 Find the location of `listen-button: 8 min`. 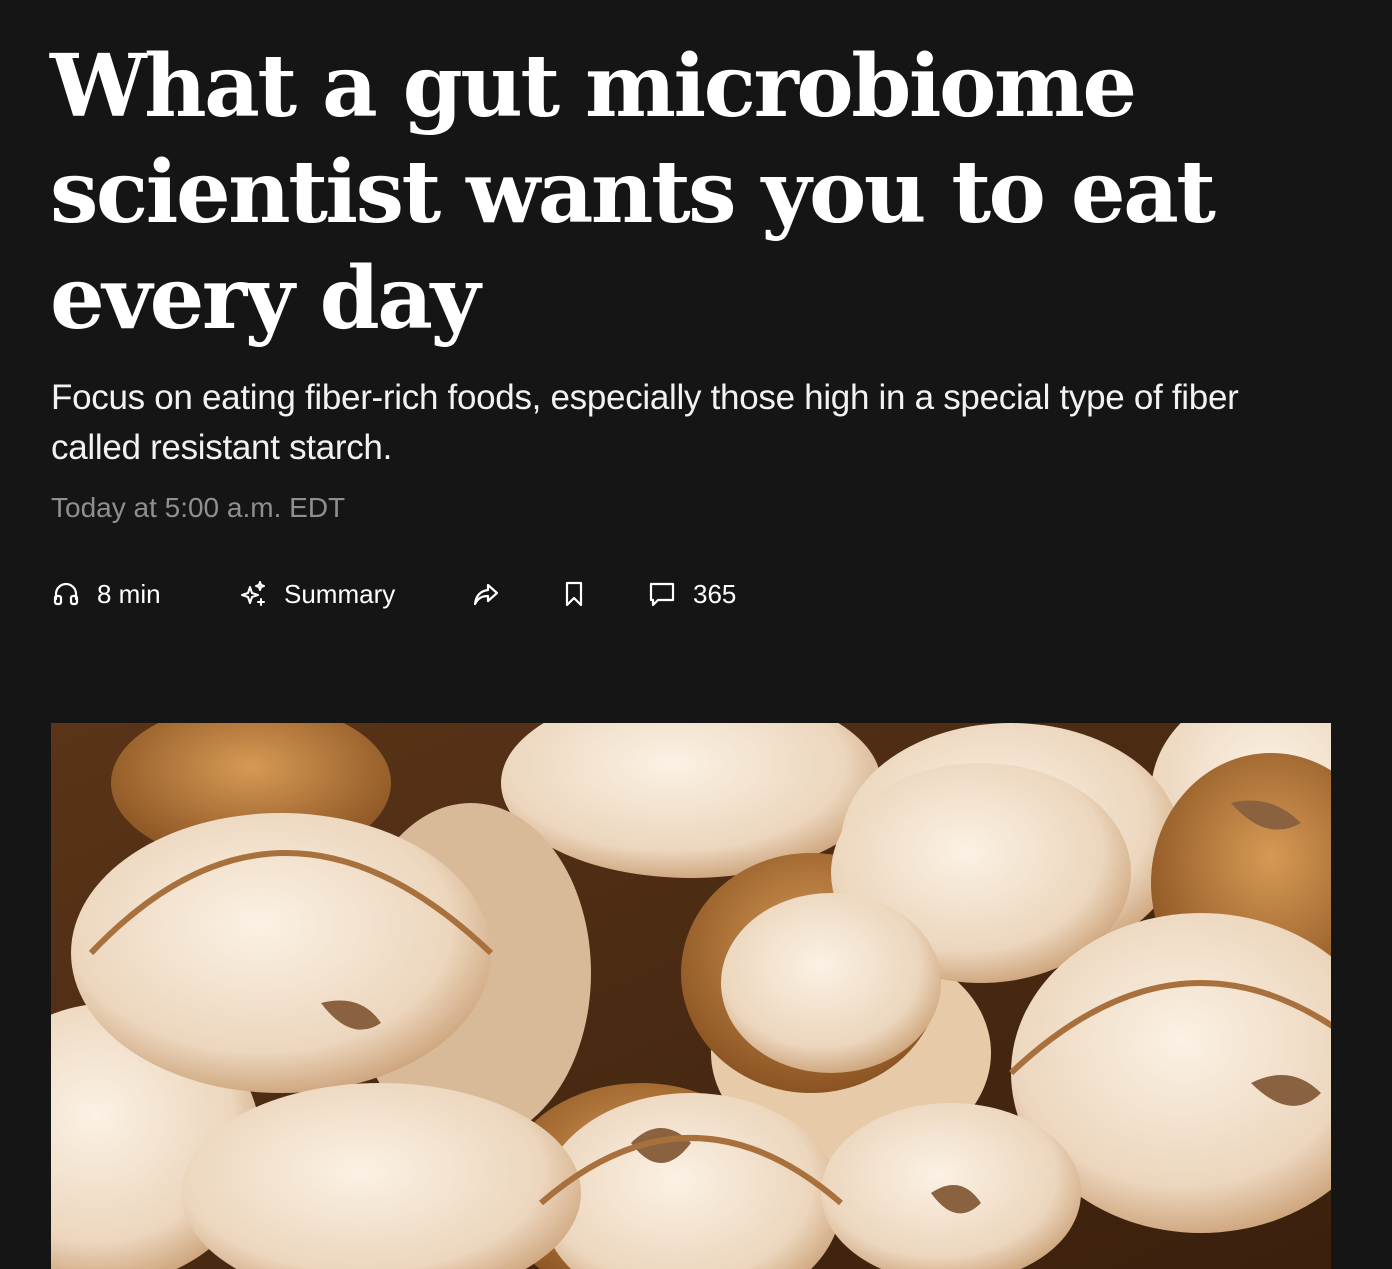

listen-button: 8 min is located at coordinates (144, 594).